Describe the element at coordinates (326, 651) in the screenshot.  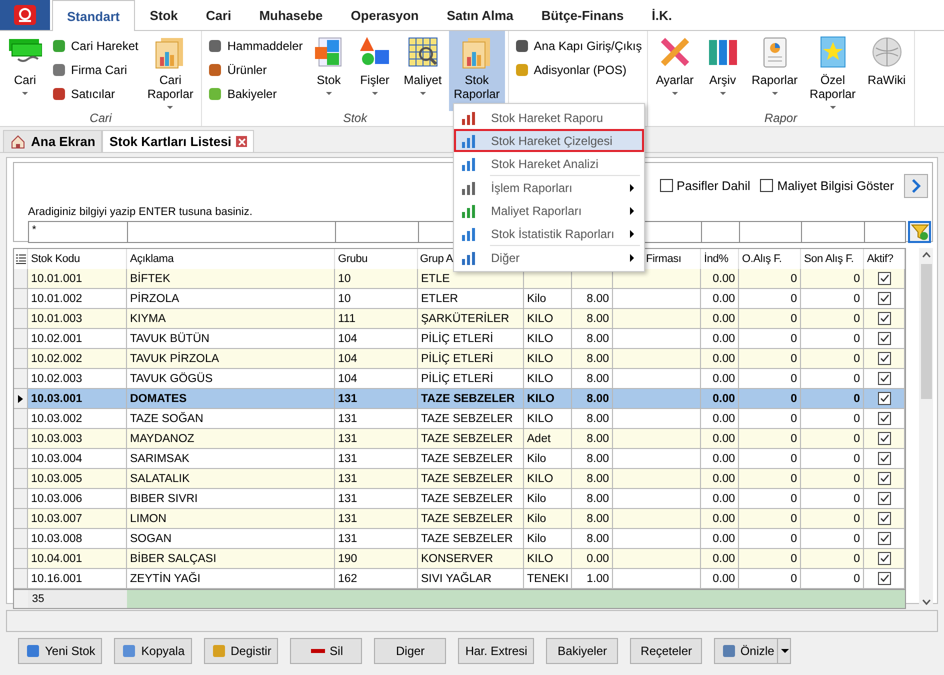
I see `action-button: Sil` at that location.